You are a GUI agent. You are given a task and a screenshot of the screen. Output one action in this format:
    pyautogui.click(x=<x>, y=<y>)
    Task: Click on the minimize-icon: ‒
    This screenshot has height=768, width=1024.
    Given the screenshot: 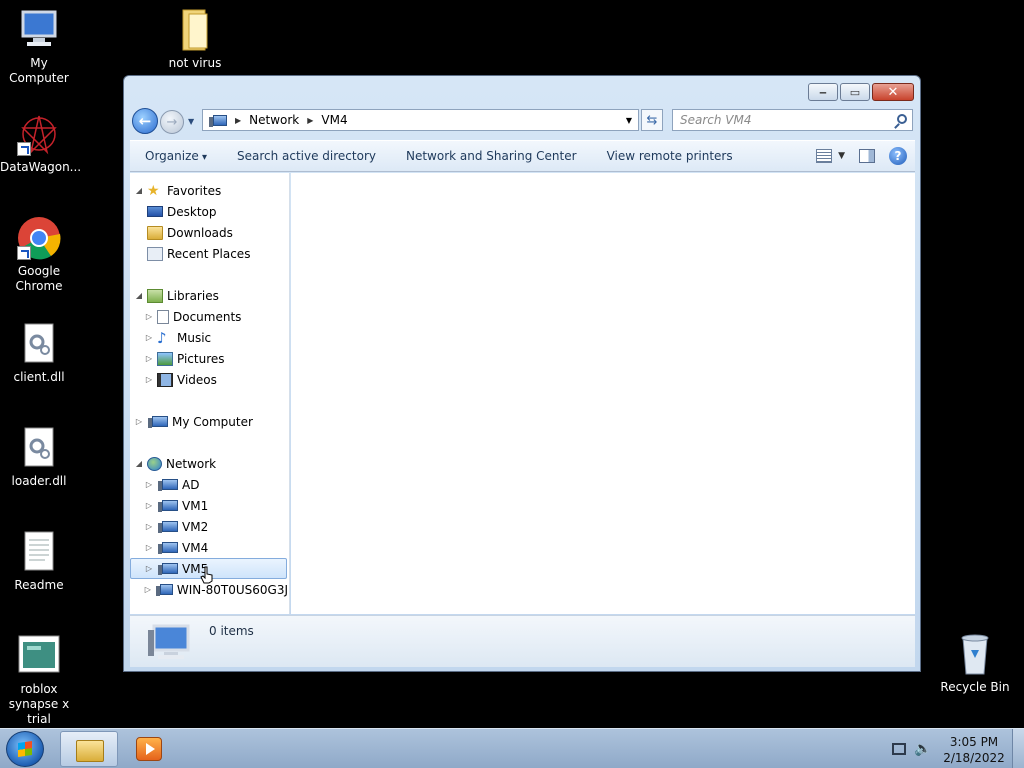 What is the action you would take?
    pyautogui.click(x=823, y=92)
    